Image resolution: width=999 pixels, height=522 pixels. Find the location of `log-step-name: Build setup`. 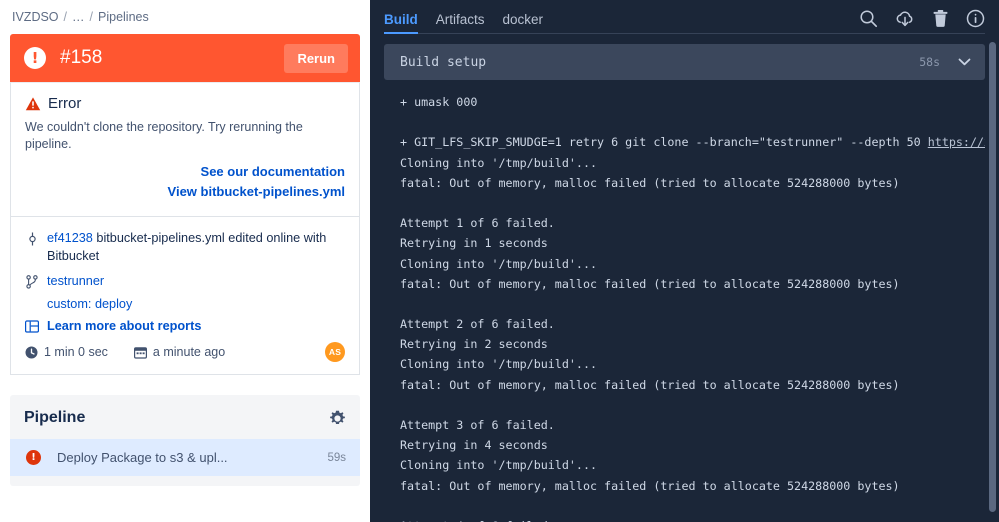

log-step-name: Build setup is located at coordinates (443, 62).